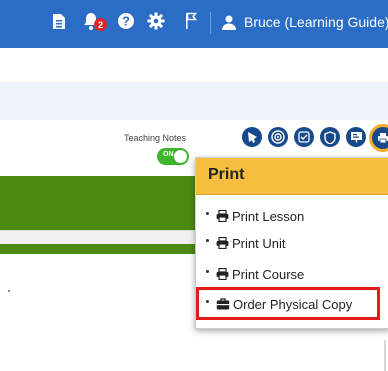 This screenshot has height=371, width=388. I want to click on gear-icon, so click(156, 21).